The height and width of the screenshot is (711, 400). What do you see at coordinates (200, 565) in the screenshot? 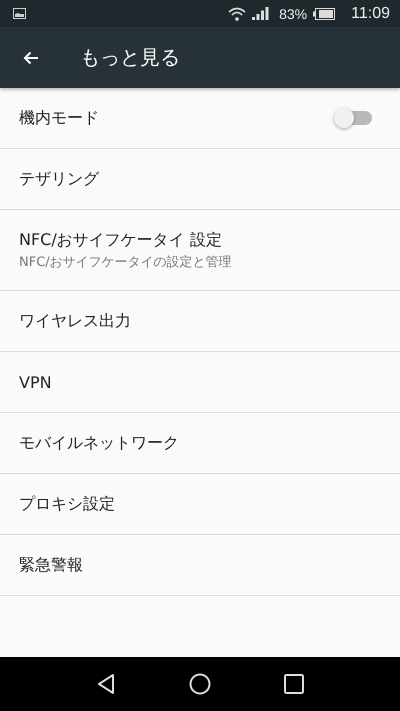
I see `settings-item: 緊急警報` at bounding box center [200, 565].